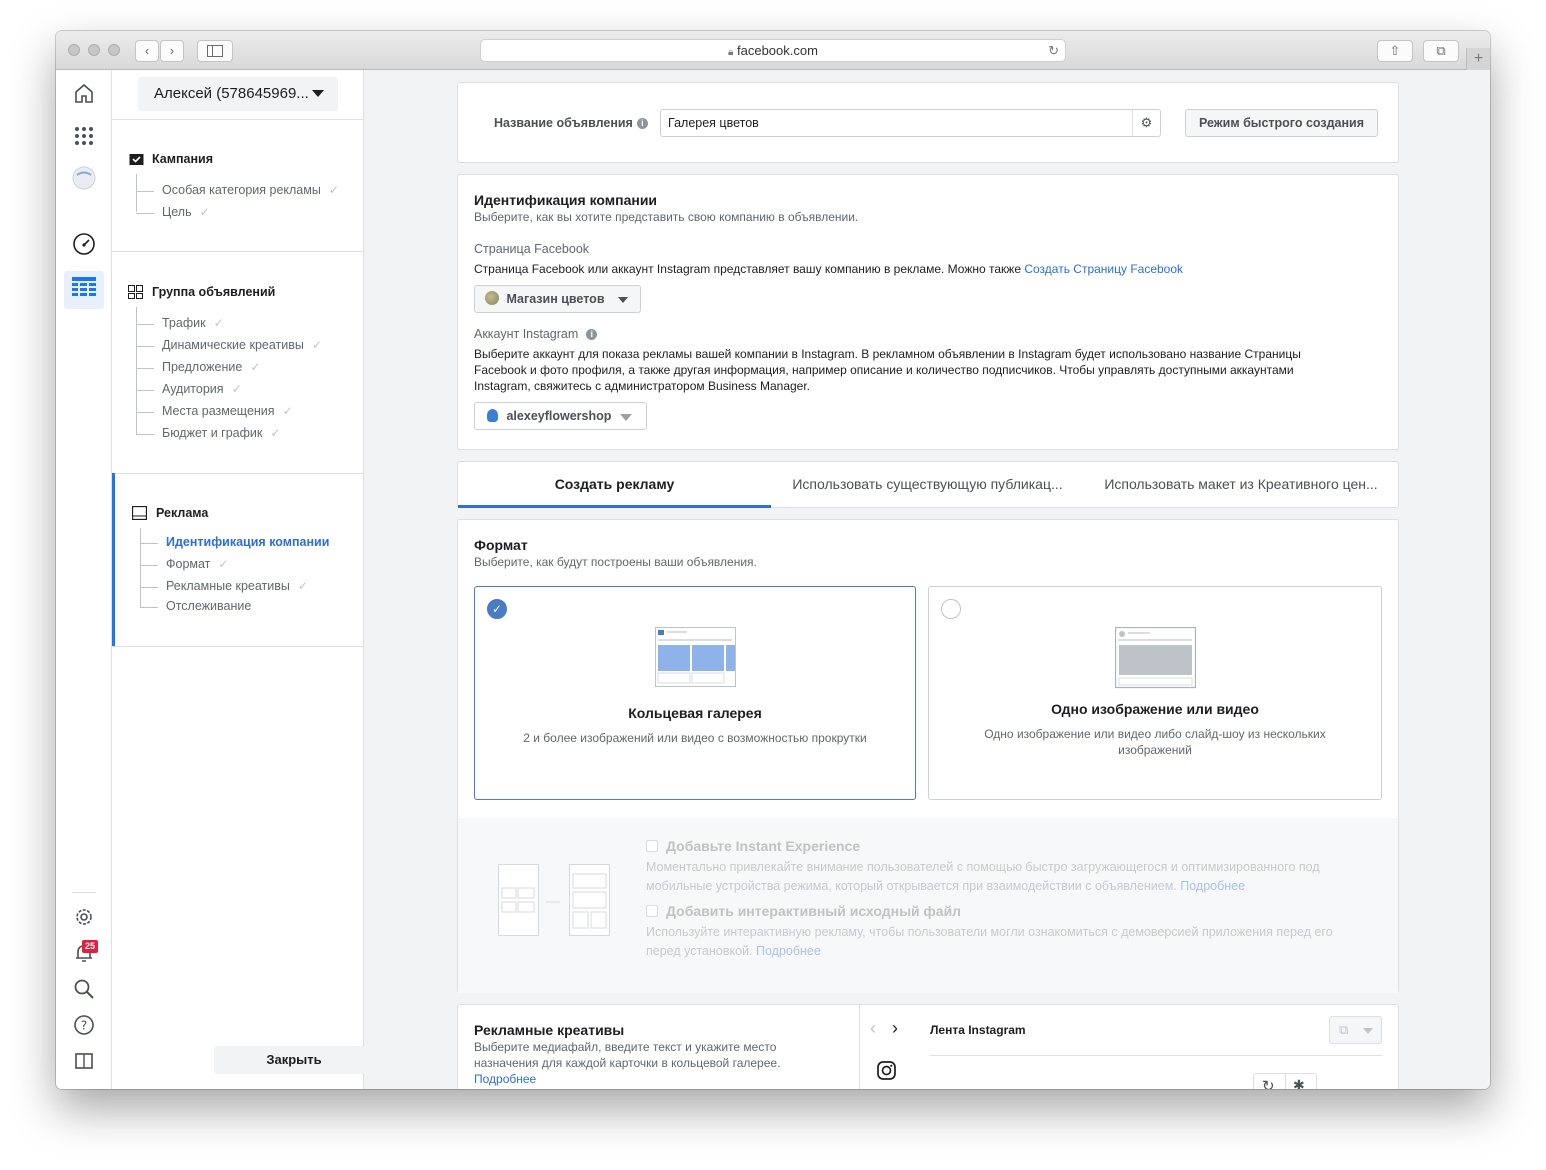 This screenshot has width=1546, height=1170. What do you see at coordinates (652, 911) in the screenshot?
I see `playable-asset-checkbox` at bounding box center [652, 911].